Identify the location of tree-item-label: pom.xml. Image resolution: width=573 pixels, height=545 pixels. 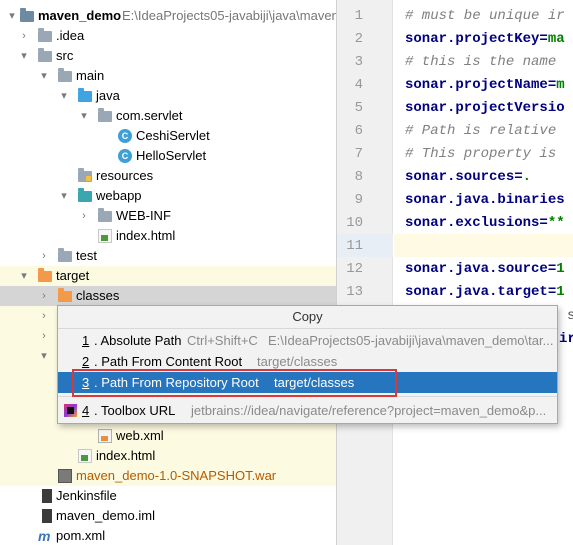
(81, 535).